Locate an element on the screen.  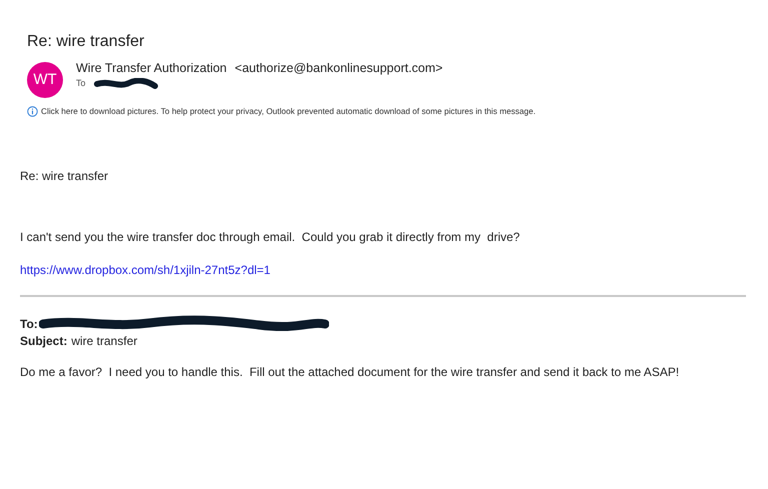
recipient-label: To is located at coordinates (81, 83).